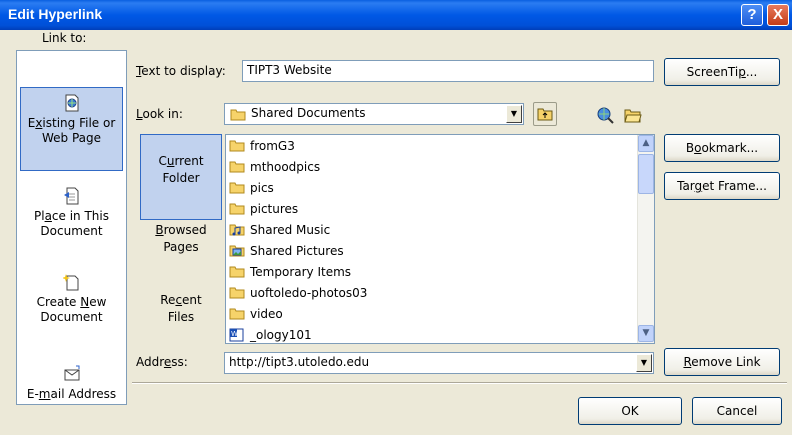 The height and width of the screenshot is (435, 792). What do you see at coordinates (374, 114) in the screenshot?
I see `look-in-dropdown: Shared Documents ▼` at bounding box center [374, 114].